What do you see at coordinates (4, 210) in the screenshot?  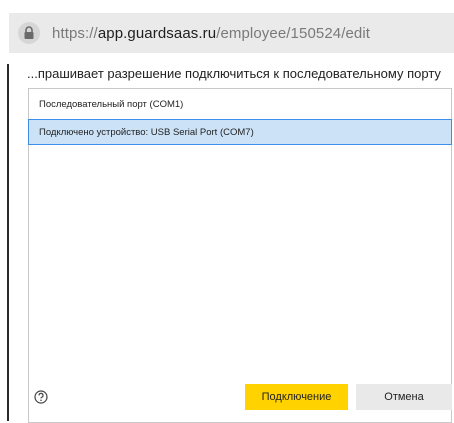 I see `background-window-edge` at bounding box center [4, 210].